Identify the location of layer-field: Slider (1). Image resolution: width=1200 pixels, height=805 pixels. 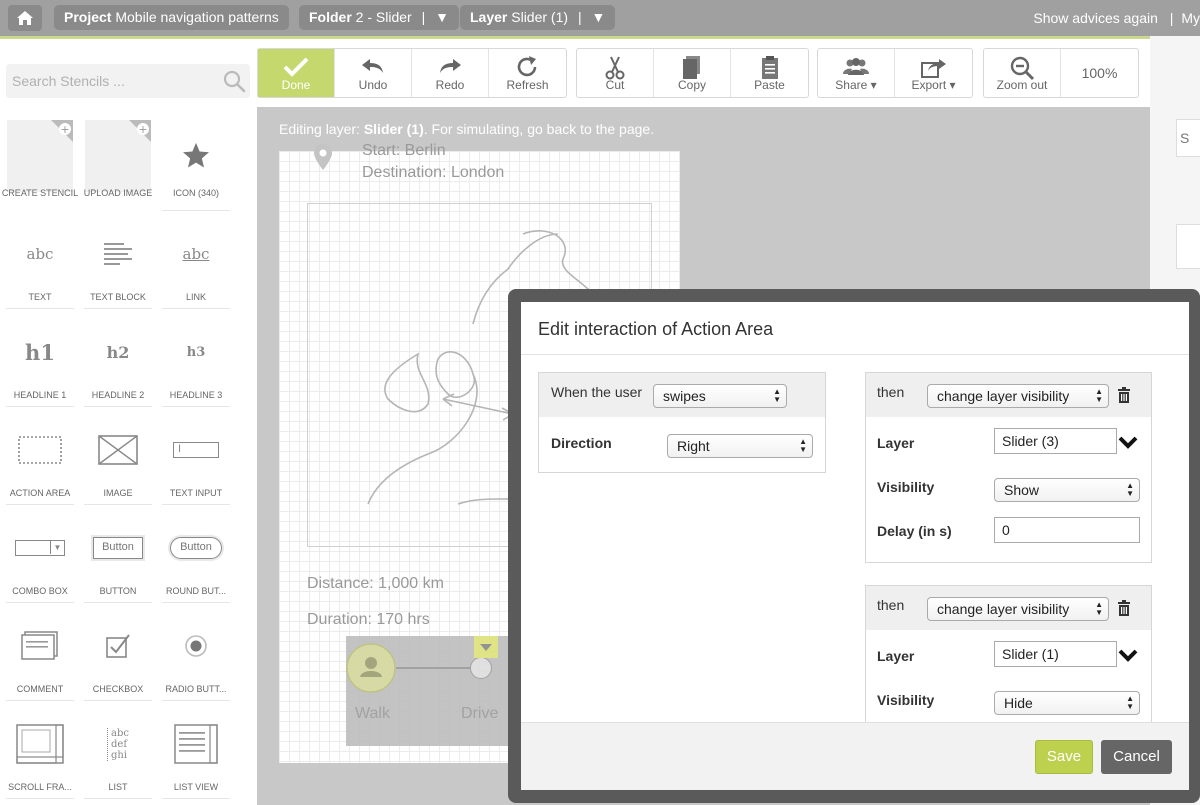
(1055, 654).